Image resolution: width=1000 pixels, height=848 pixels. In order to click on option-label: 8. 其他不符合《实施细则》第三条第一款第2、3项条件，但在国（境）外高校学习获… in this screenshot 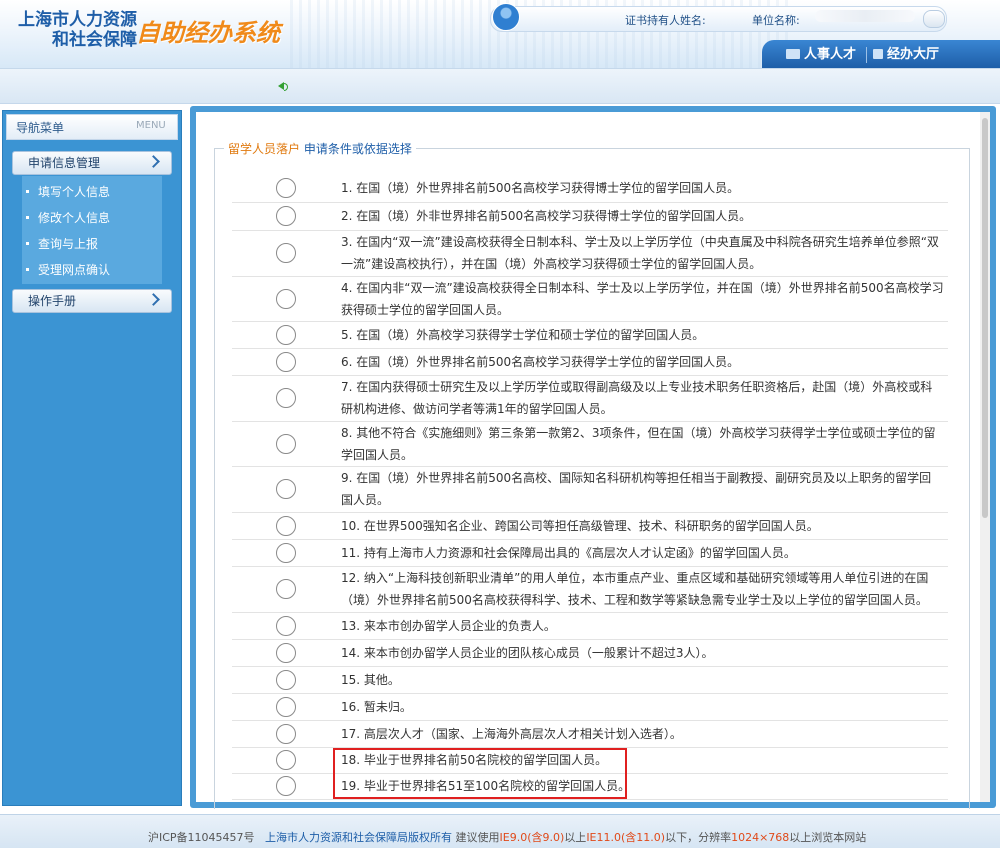, I will do `click(638, 444)`.